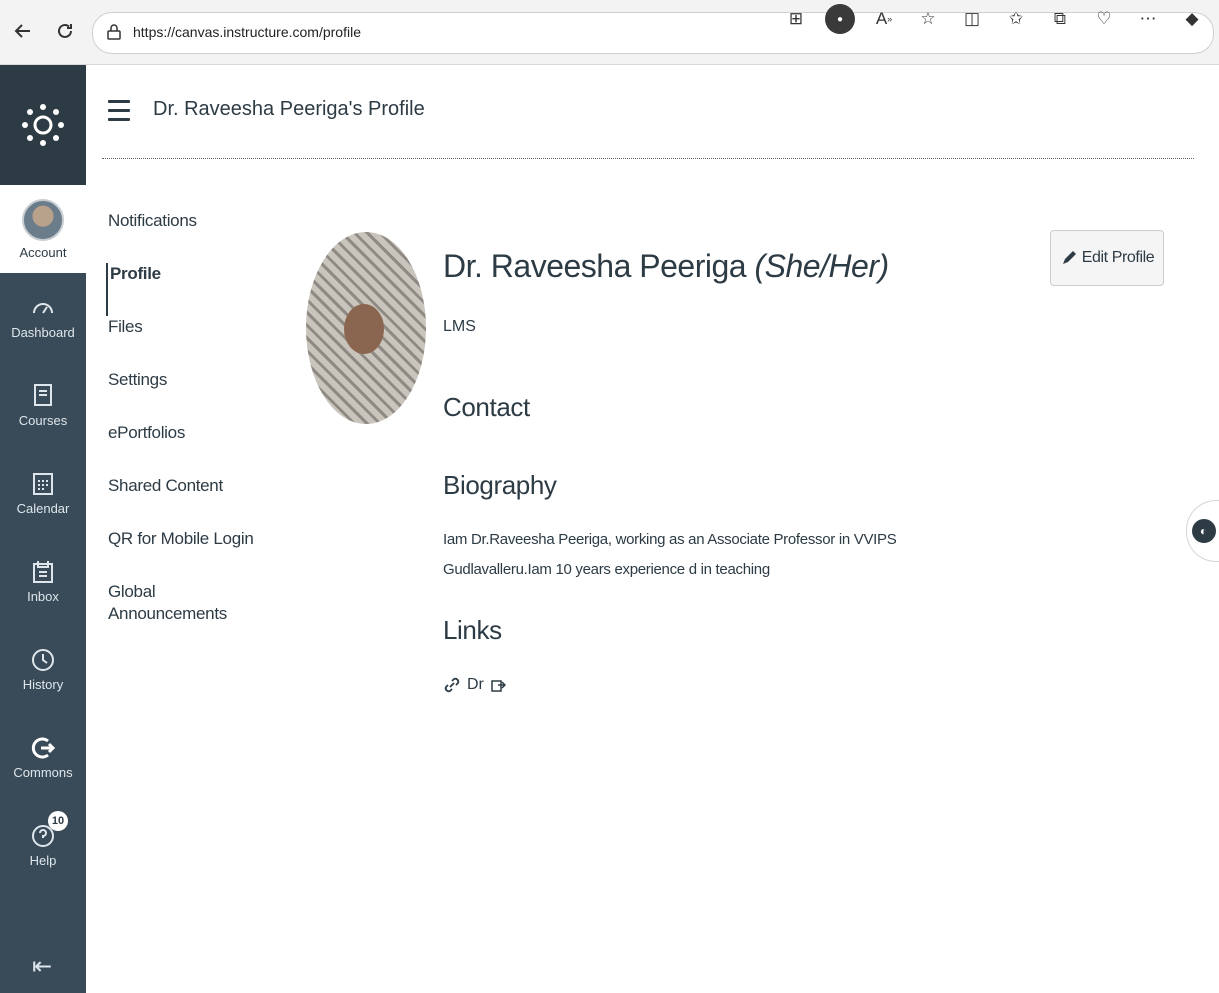 The image size is (1219, 993). I want to click on refresh-button, so click(65, 31).